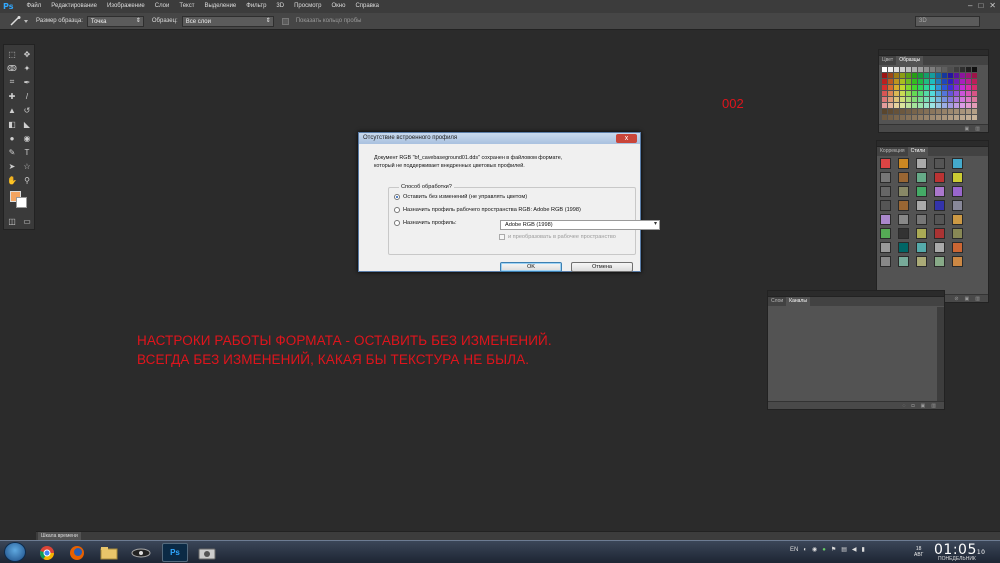  I want to click on radio-assign-profile, so click(397, 223).